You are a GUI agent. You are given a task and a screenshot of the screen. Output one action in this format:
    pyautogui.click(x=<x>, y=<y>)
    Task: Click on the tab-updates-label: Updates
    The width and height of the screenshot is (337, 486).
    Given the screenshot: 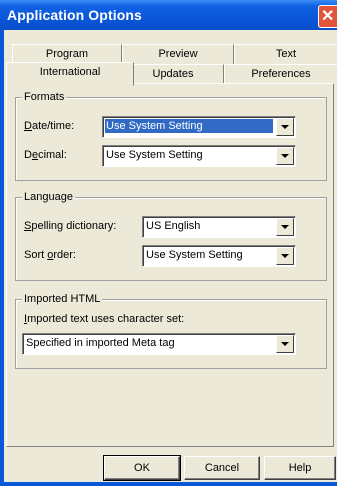 What is the action you would take?
    pyautogui.click(x=173, y=74)
    